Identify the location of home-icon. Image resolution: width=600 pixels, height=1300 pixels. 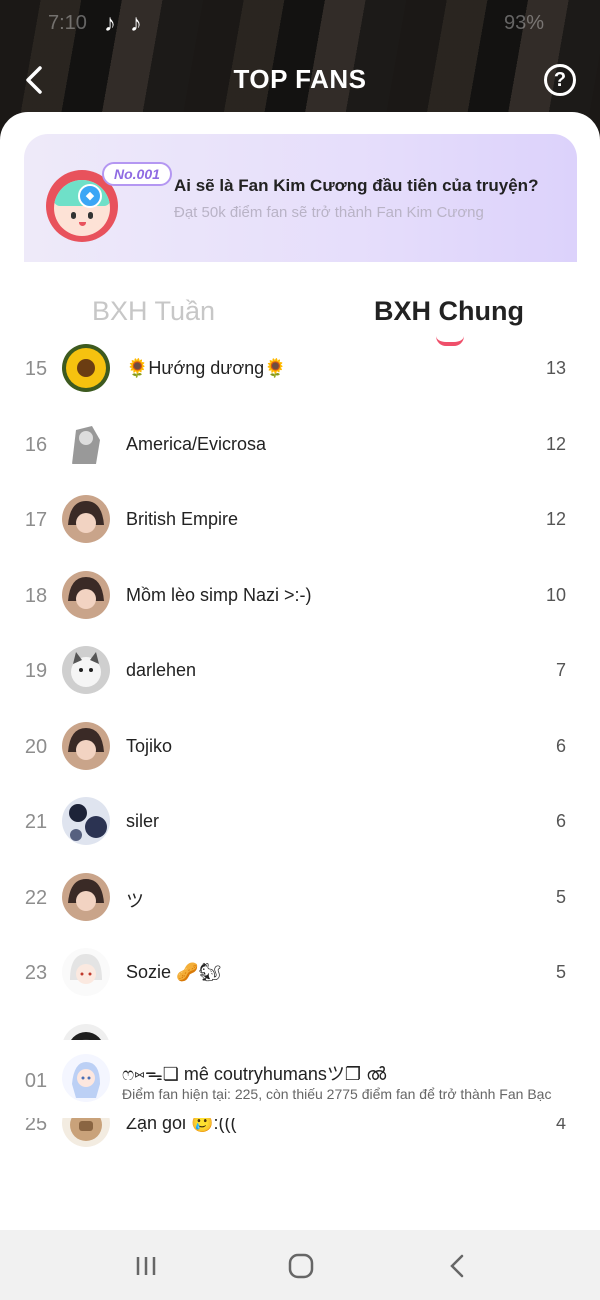
(301, 1266).